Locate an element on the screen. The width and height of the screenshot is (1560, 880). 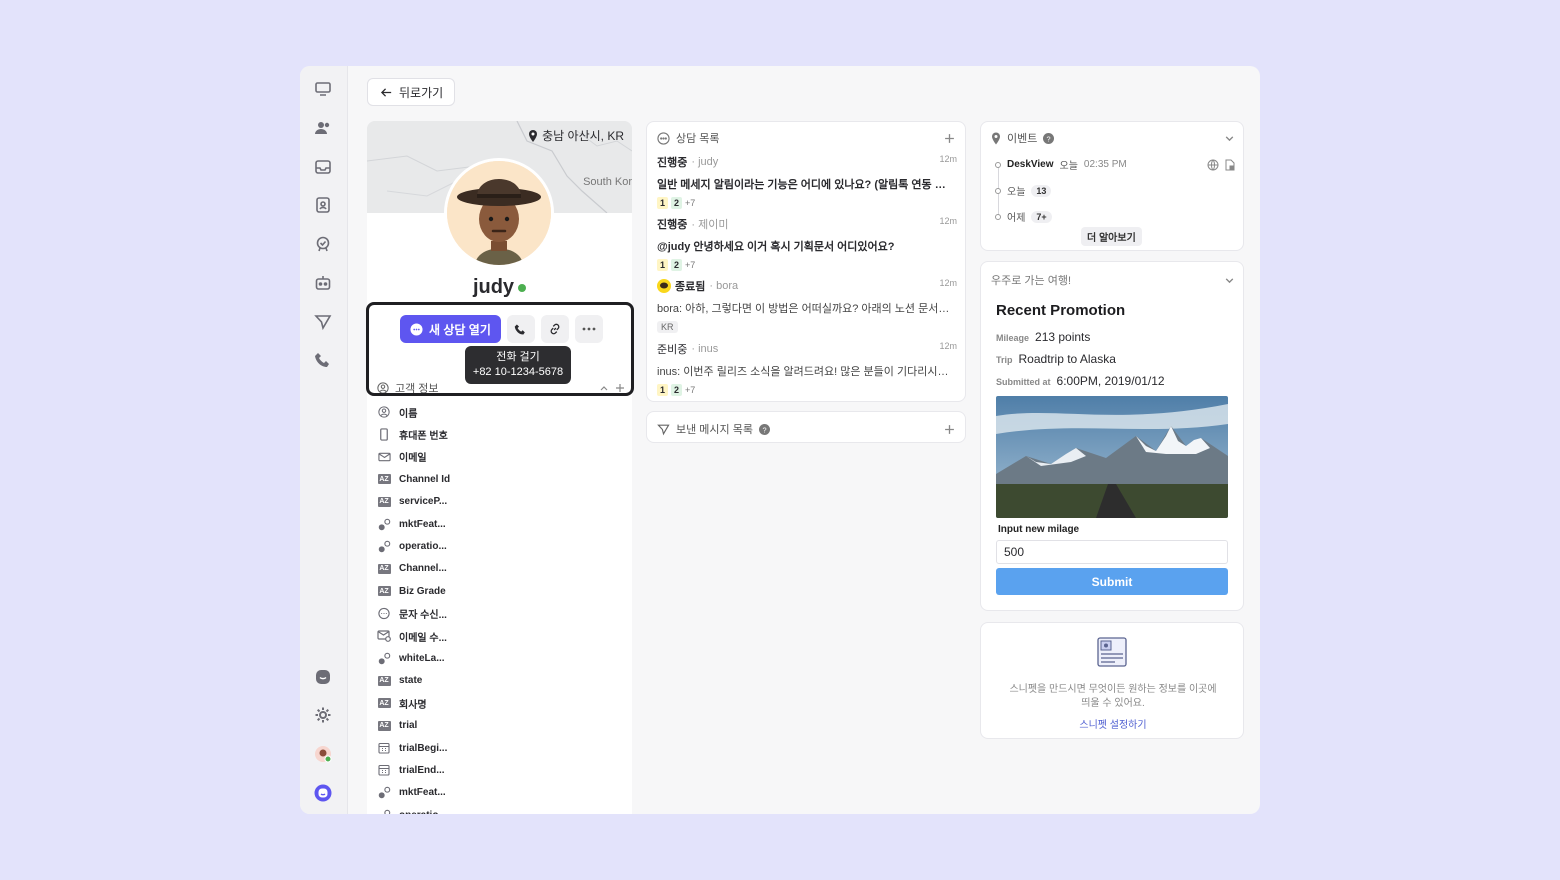
sent-messages-card: 보낸 메시지 목록 ? is located at coordinates (806, 427).